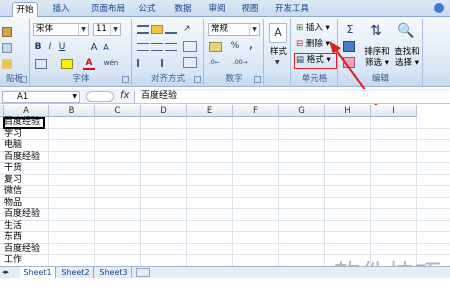 This screenshot has height=308, width=450. I want to click on new-sheet-icon, so click(143, 272).